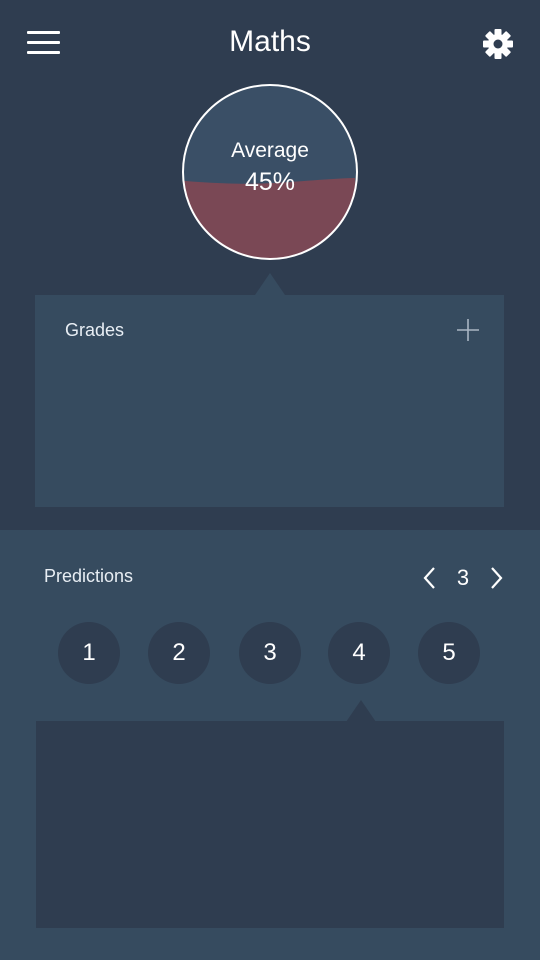 This screenshot has width=540, height=960. What do you see at coordinates (270, 182) in the screenshot?
I see `average-value: 45%` at bounding box center [270, 182].